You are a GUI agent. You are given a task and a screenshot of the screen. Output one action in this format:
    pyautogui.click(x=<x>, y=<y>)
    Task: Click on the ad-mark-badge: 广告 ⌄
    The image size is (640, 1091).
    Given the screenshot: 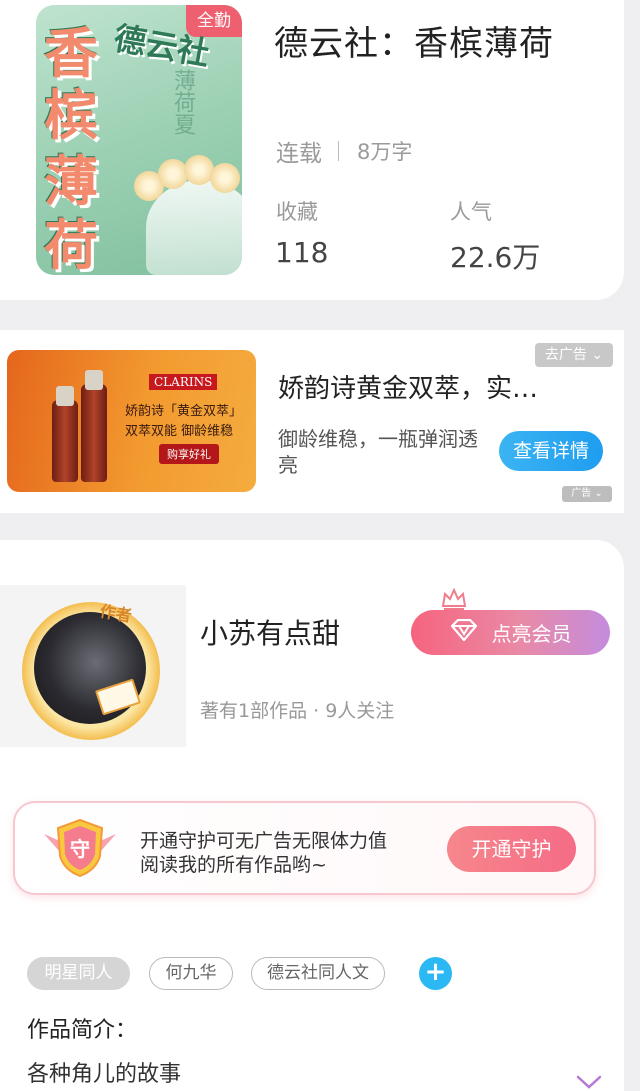 What is the action you would take?
    pyautogui.click(x=587, y=494)
    